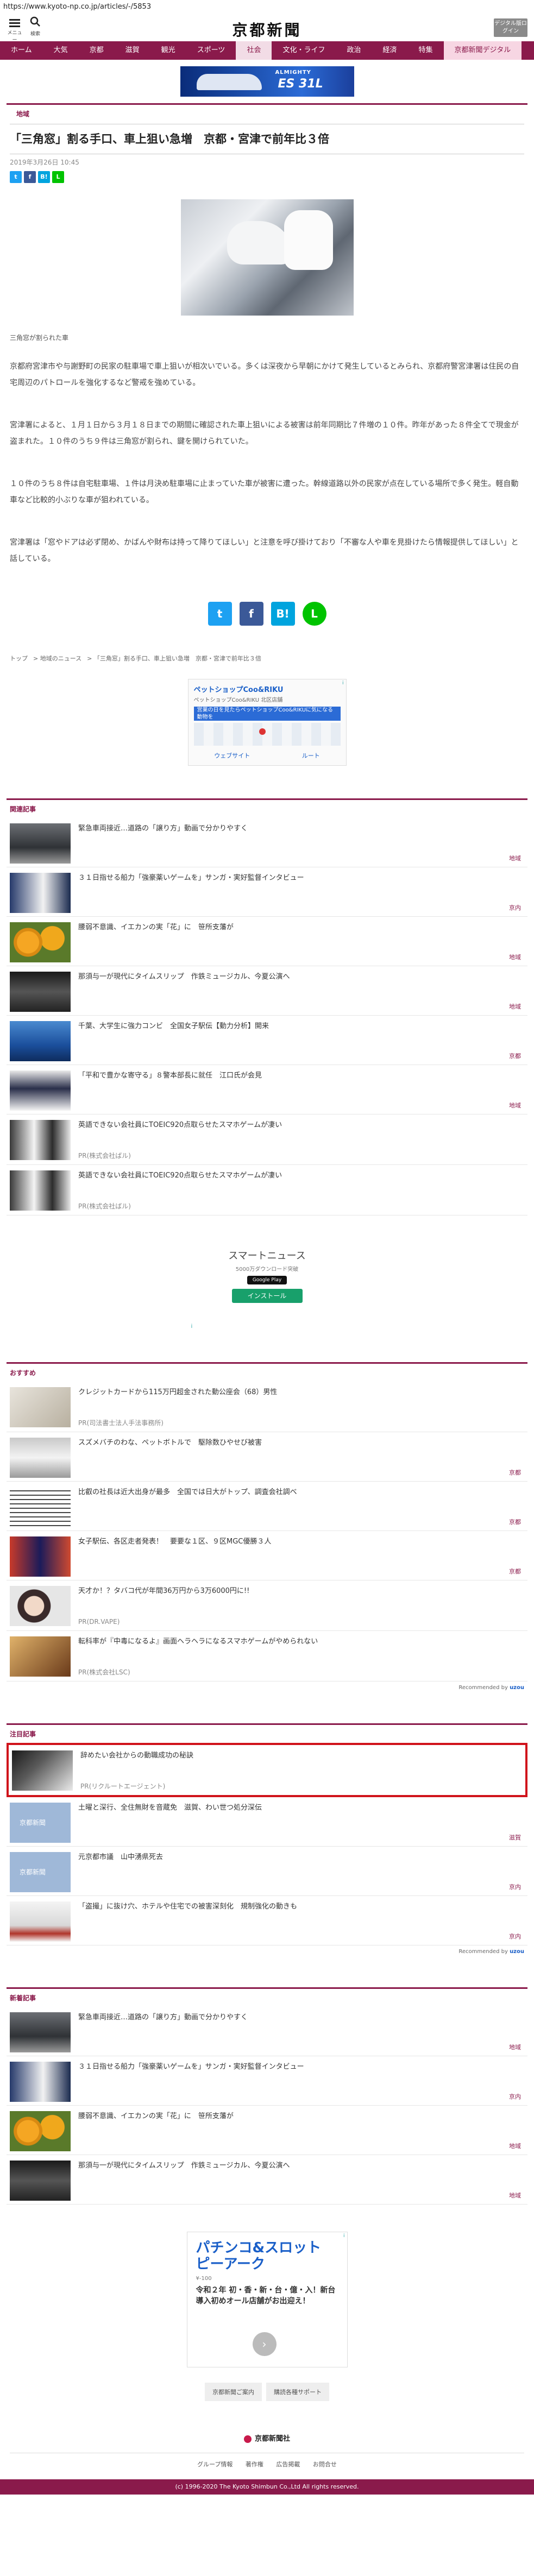 The height and width of the screenshot is (2576, 534). Describe the element at coordinates (267, 1606) in the screenshot. I see `list-item: 天才か！？タバコ代が年間36万円から3万6000円に!! PR(DR.VAPE)` at that location.